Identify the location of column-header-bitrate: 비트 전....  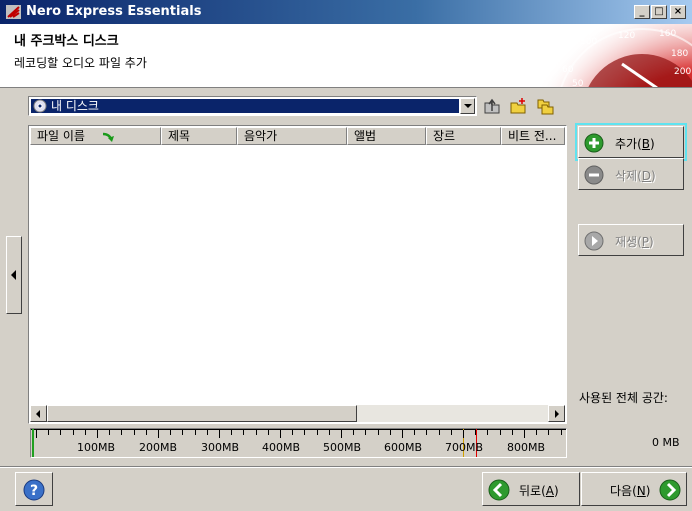
(533, 136).